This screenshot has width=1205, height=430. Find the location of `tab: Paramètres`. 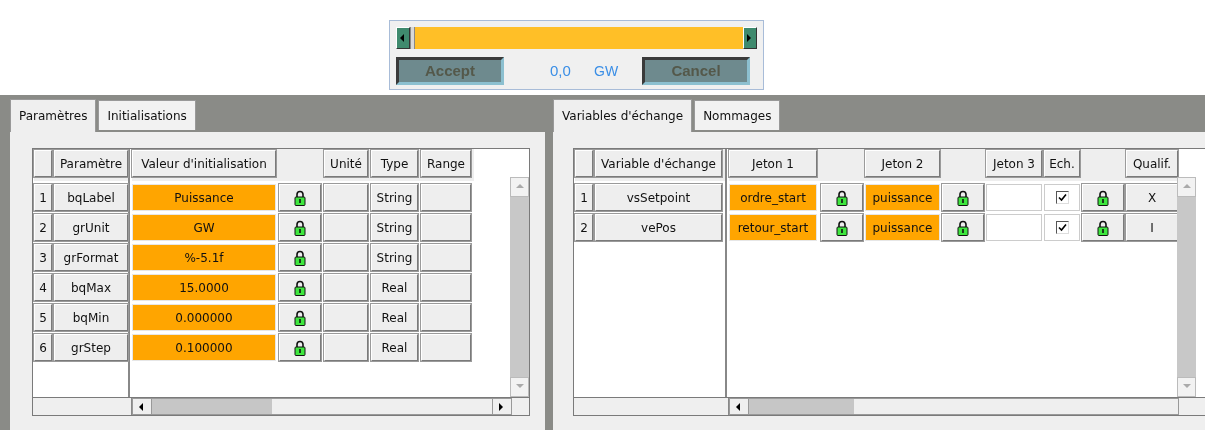

tab: Paramètres is located at coordinates (53, 115).